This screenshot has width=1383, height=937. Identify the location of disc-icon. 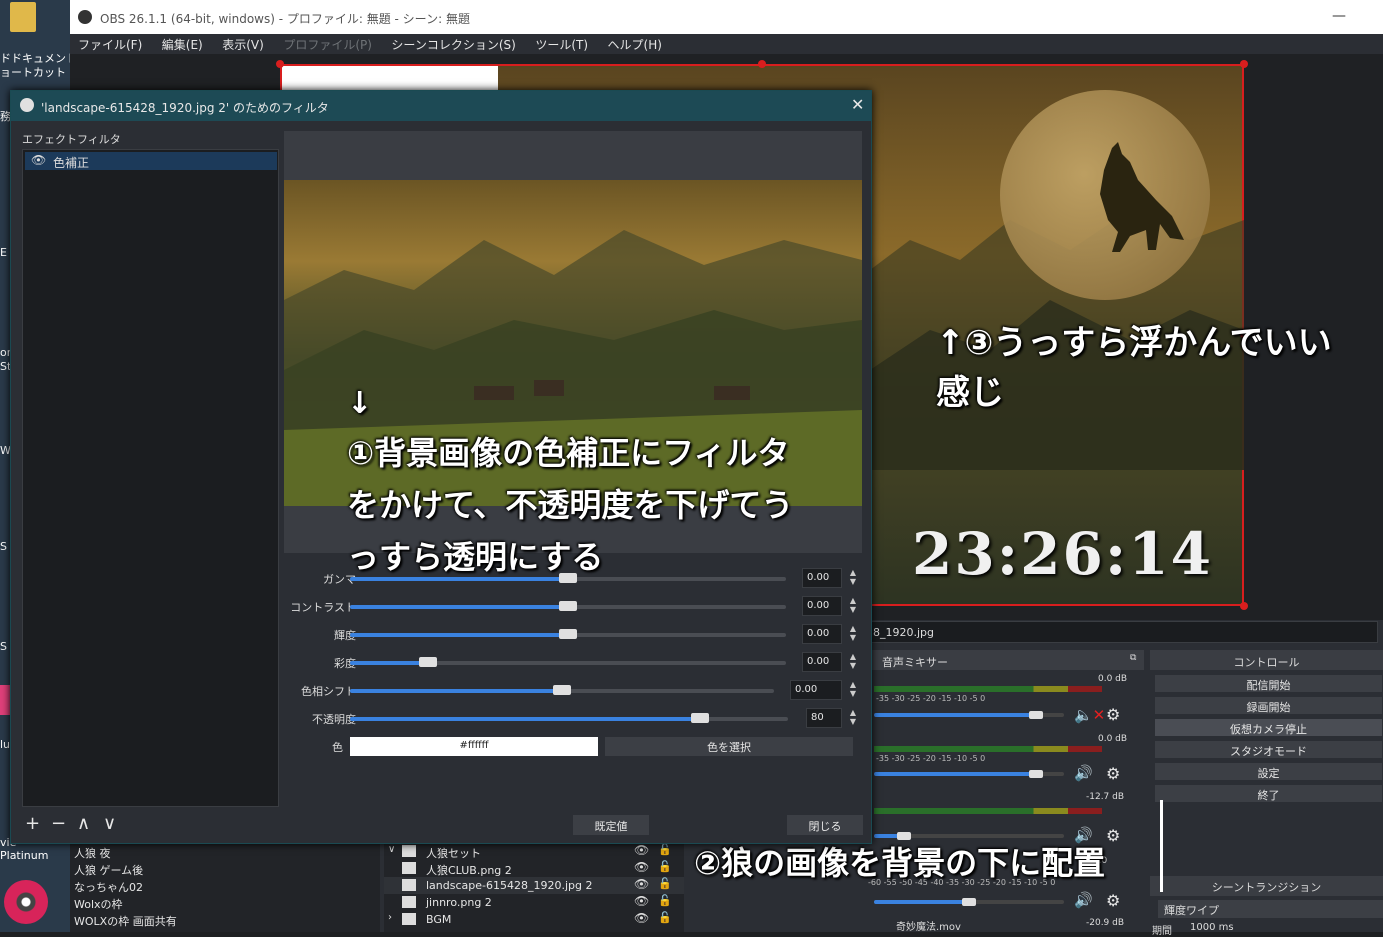
(26, 902).